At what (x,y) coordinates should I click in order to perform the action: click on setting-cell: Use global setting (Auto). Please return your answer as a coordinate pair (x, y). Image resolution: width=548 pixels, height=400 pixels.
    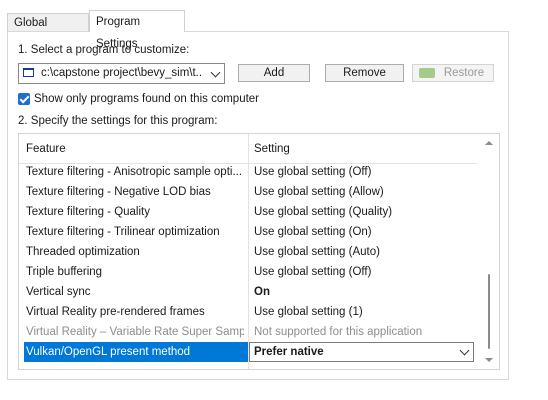
    Looking at the image, I should click on (317, 252).